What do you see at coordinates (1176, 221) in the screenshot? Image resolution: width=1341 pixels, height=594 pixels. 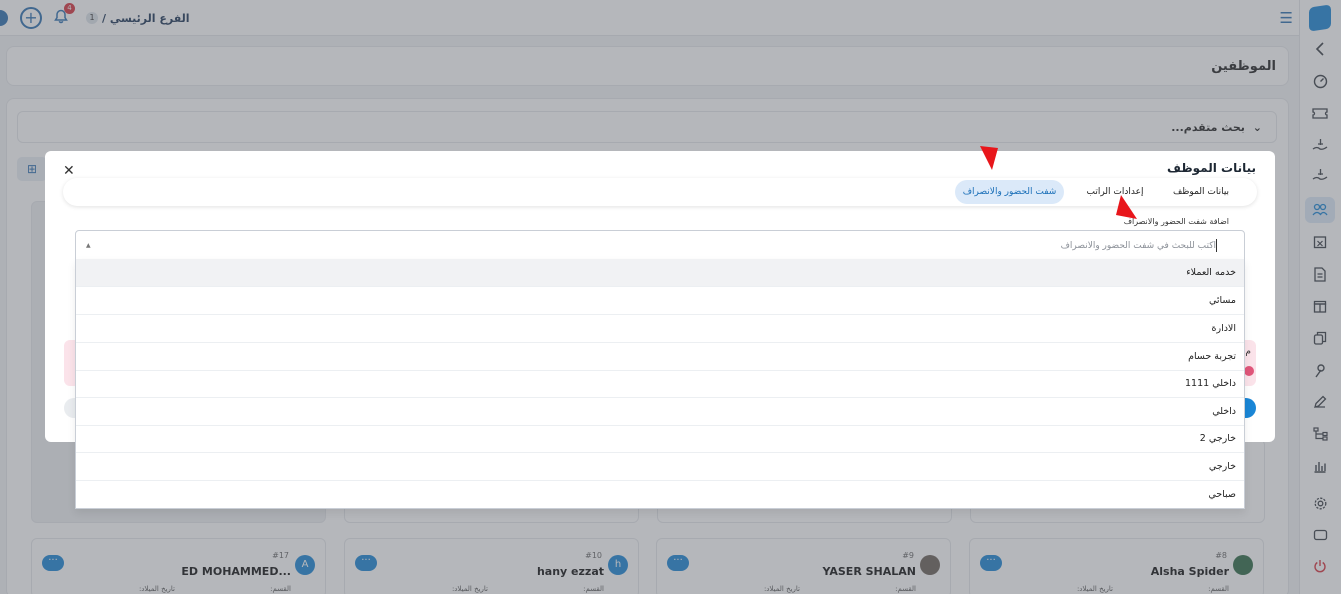 I see `add-shift-label: اضافة شفت الحضور والانصراف` at bounding box center [1176, 221].